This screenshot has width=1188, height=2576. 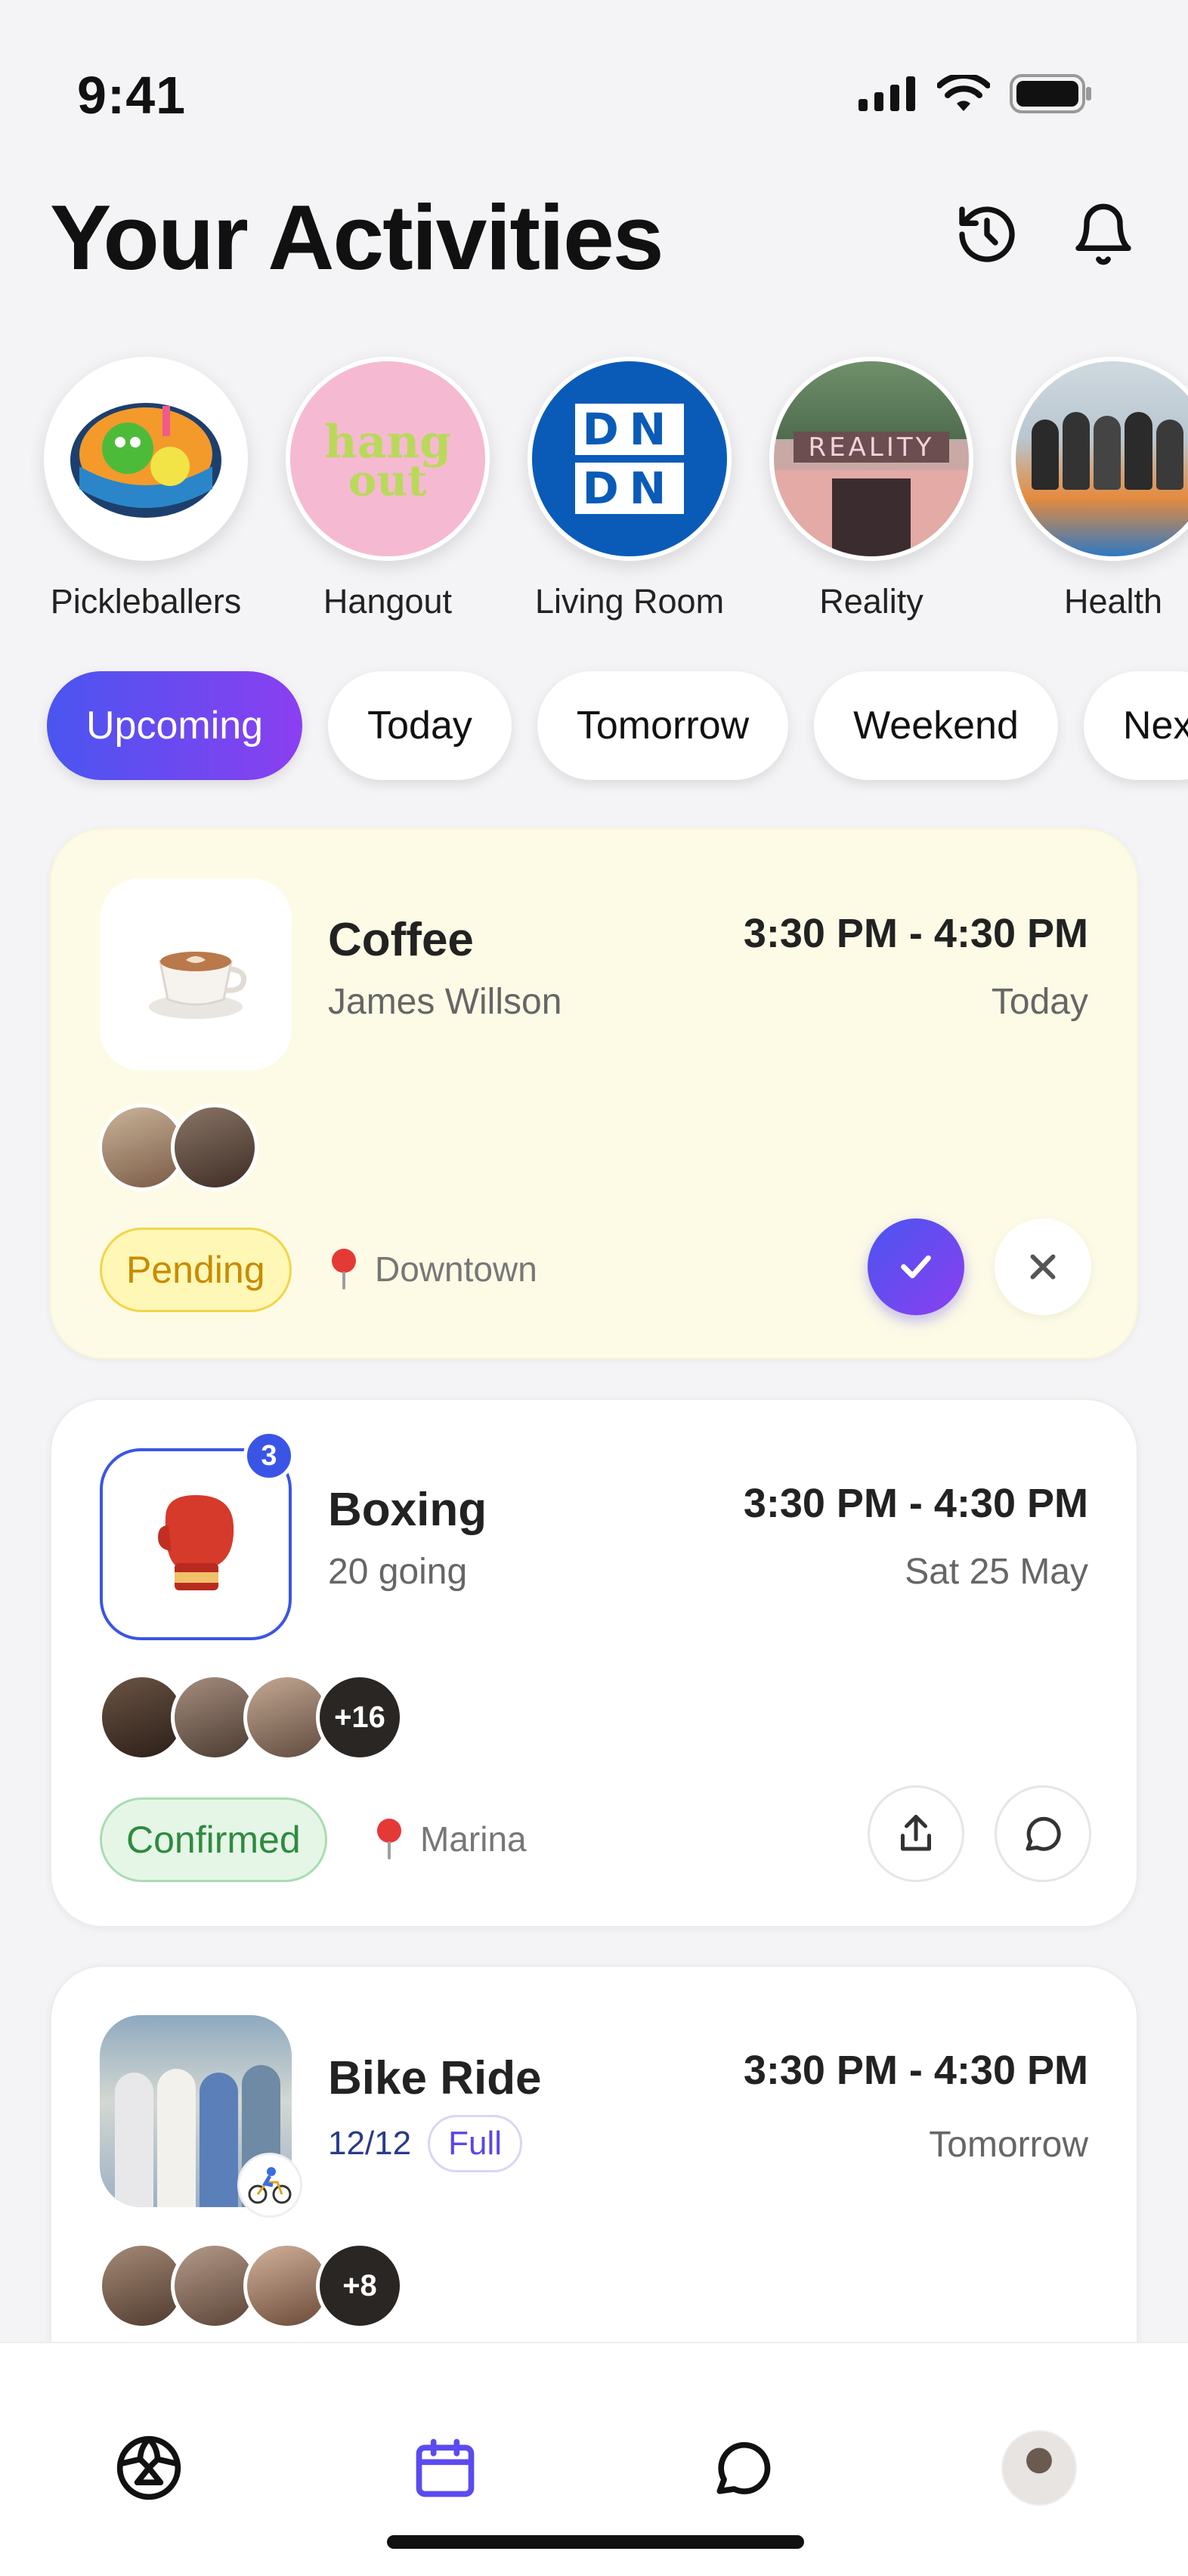 I want to click on participant-avatars: +16, so click(x=251, y=1717).